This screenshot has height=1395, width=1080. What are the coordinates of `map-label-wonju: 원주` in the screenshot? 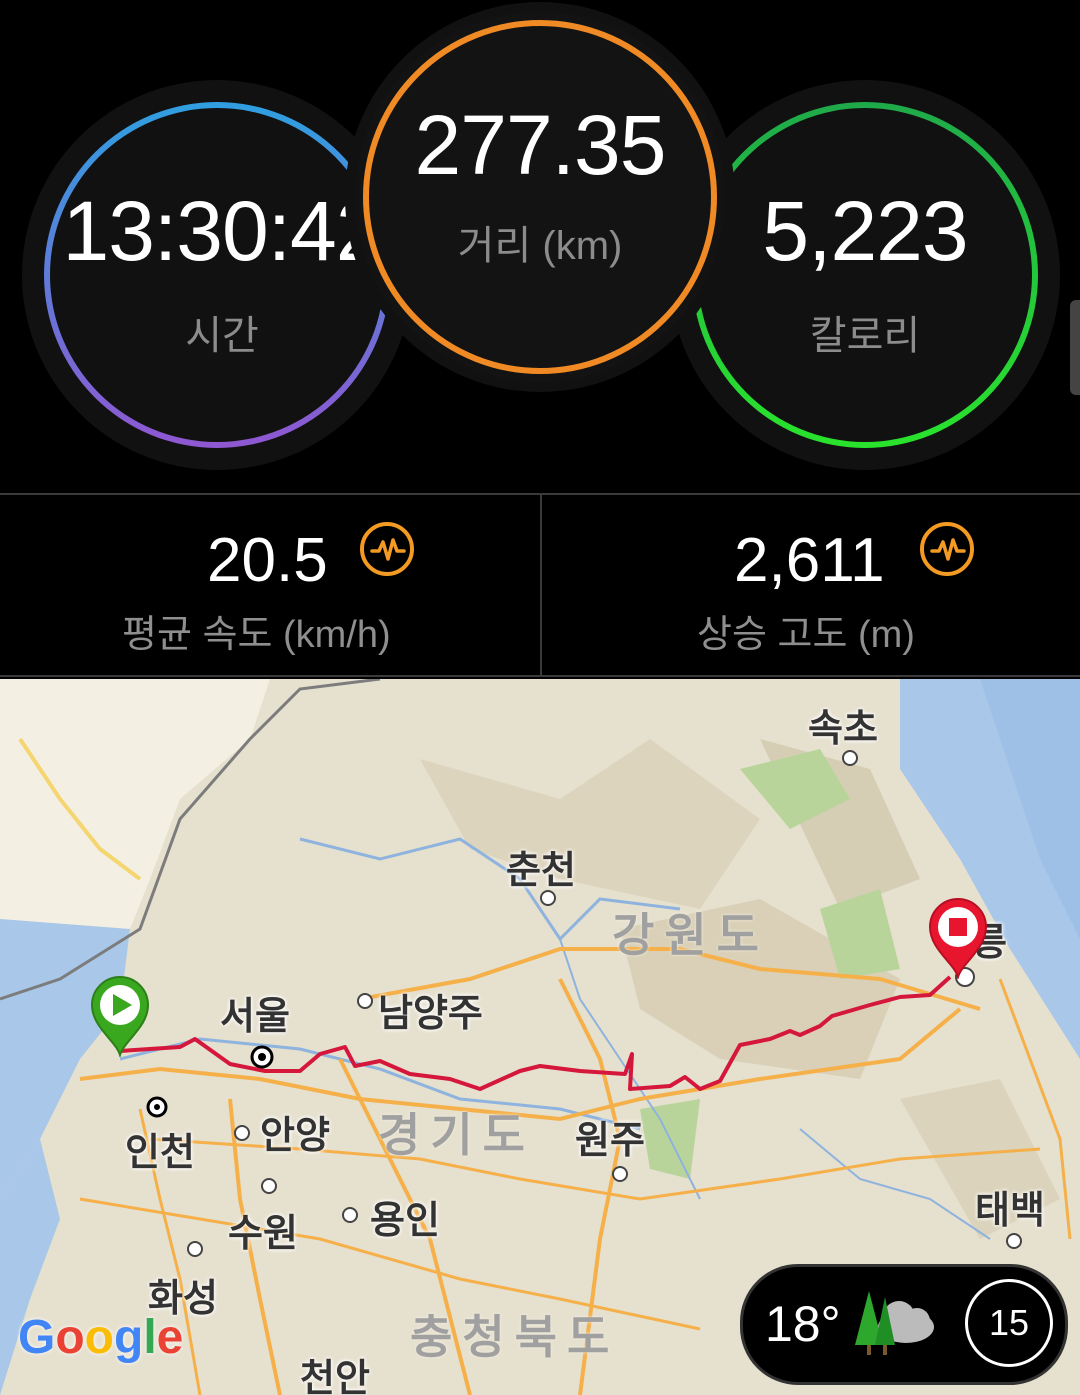 It's located at (610, 1141).